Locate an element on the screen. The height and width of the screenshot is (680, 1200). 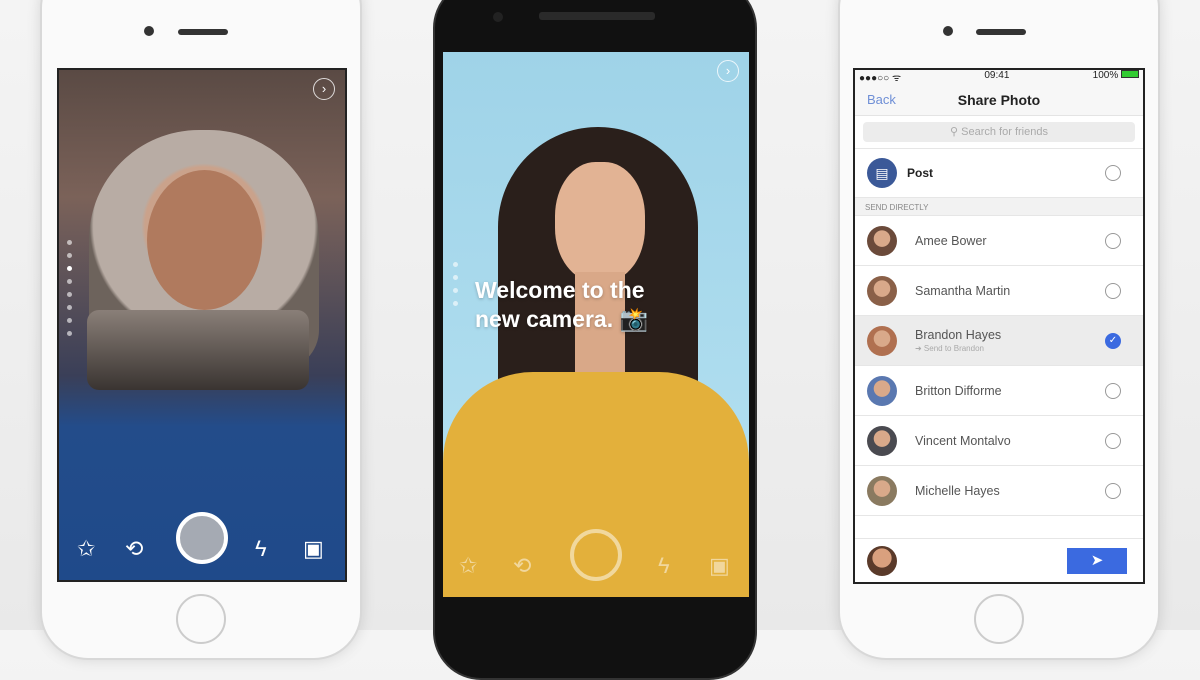
welcome-line-2: new camera. 📸 is located at coordinates (562, 319).